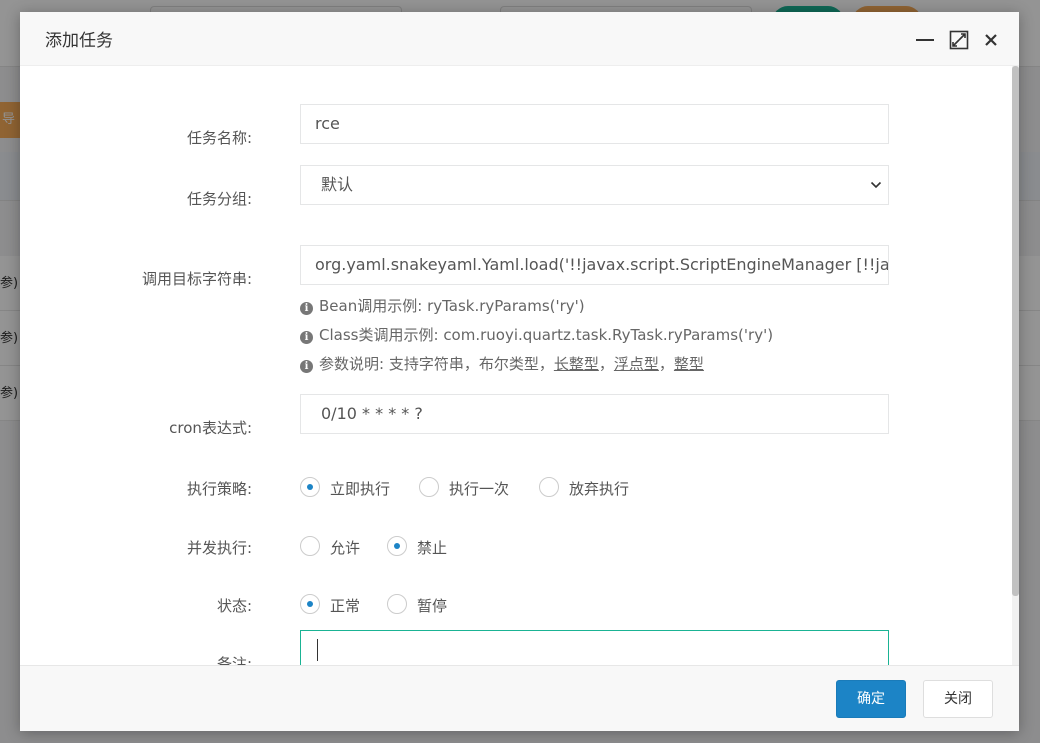 The width and height of the screenshot is (1040, 743). What do you see at coordinates (594, 647) in the screenshot?
I see `remark-textarea` at bounding box center [594, 647].